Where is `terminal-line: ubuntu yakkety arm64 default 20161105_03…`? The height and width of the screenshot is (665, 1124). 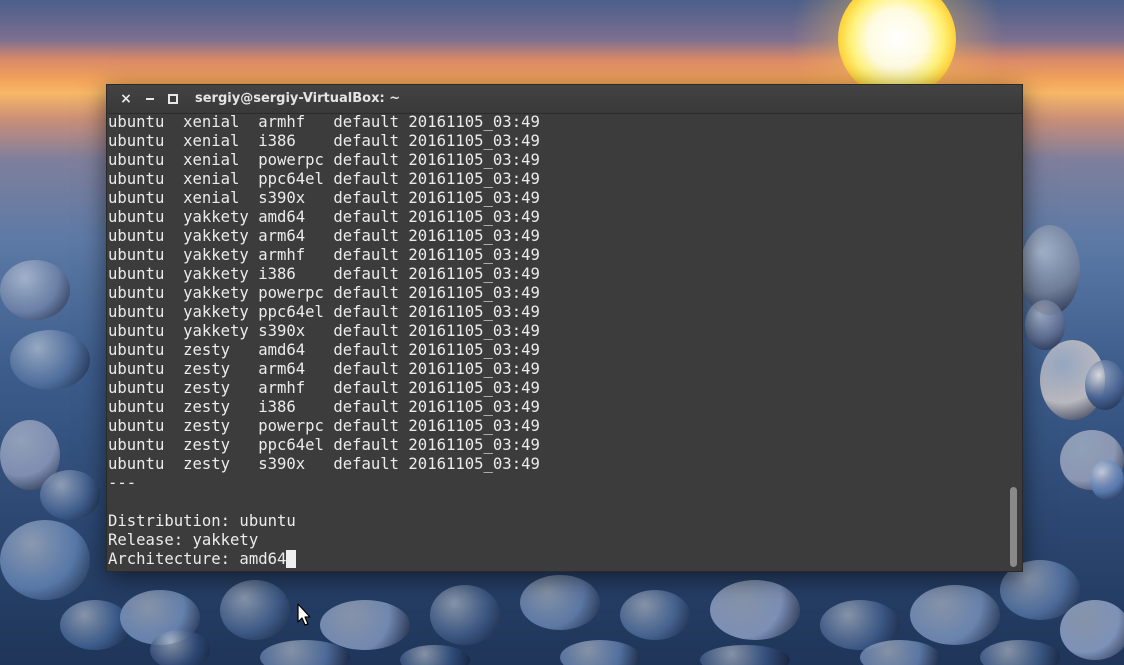
terminal-line: ubuntu yakkety arm64 default 20161105_03… is located at coordinates (558, 236).